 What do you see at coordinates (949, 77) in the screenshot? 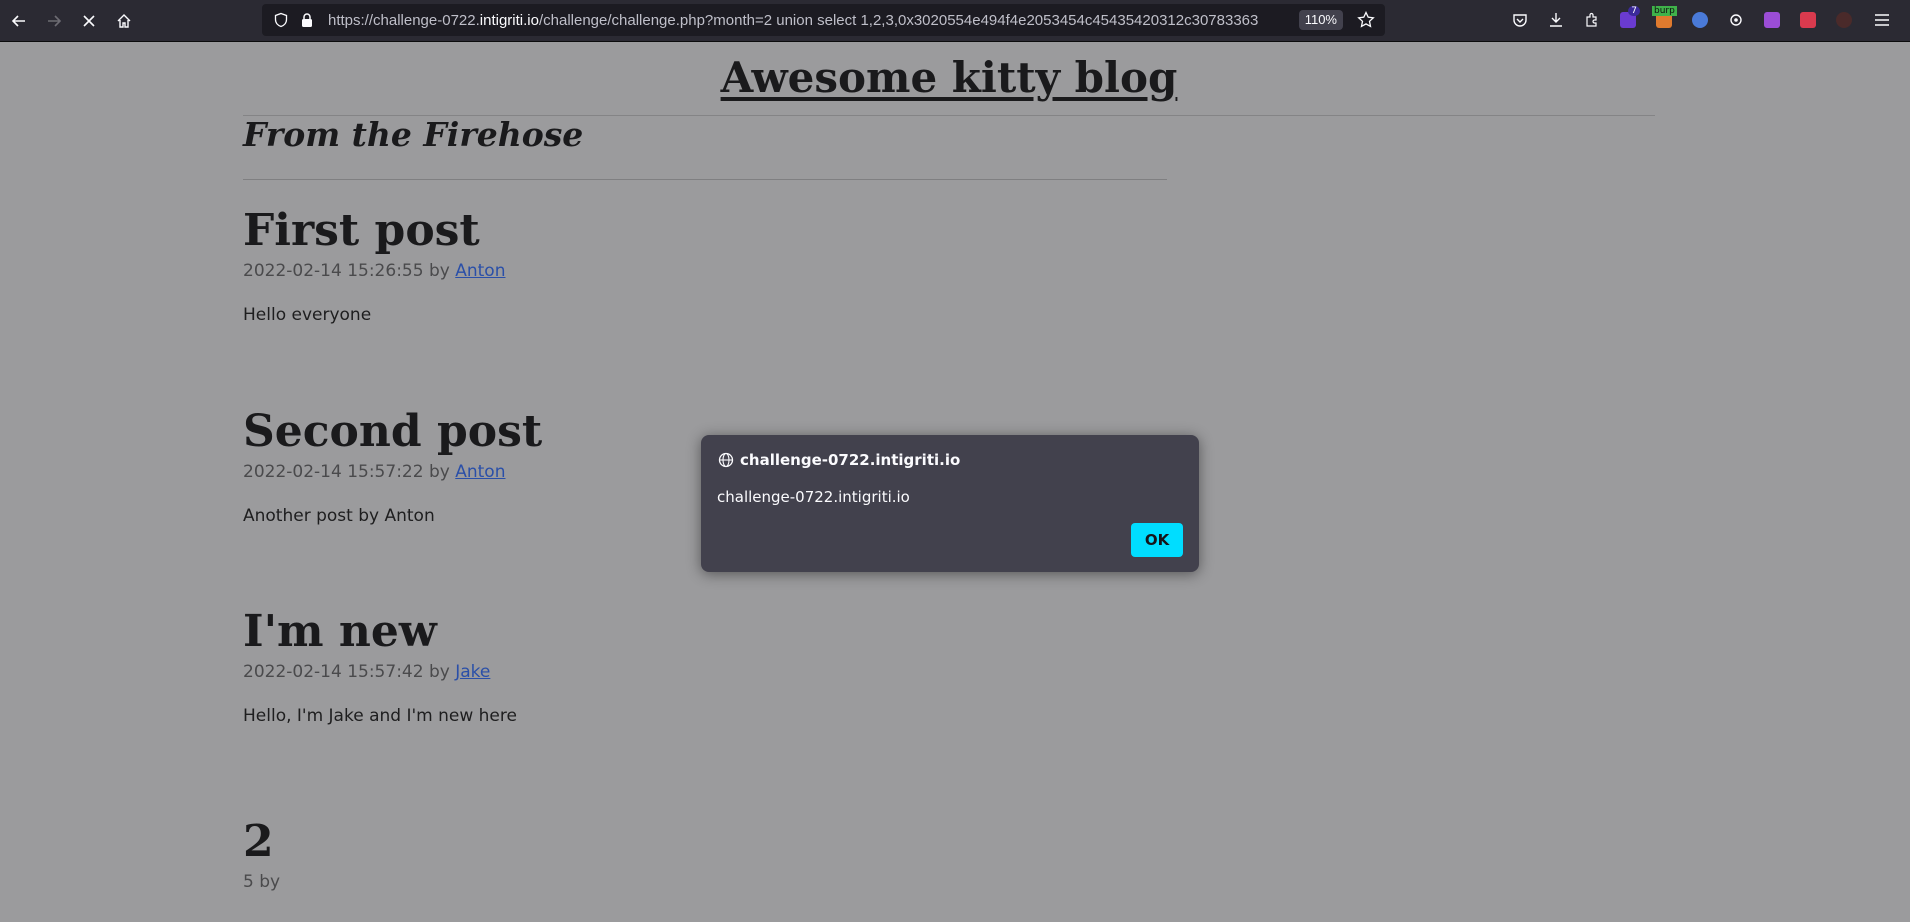
I see `site-title: Awesome kitty blog` at bounding box center [949, 77].